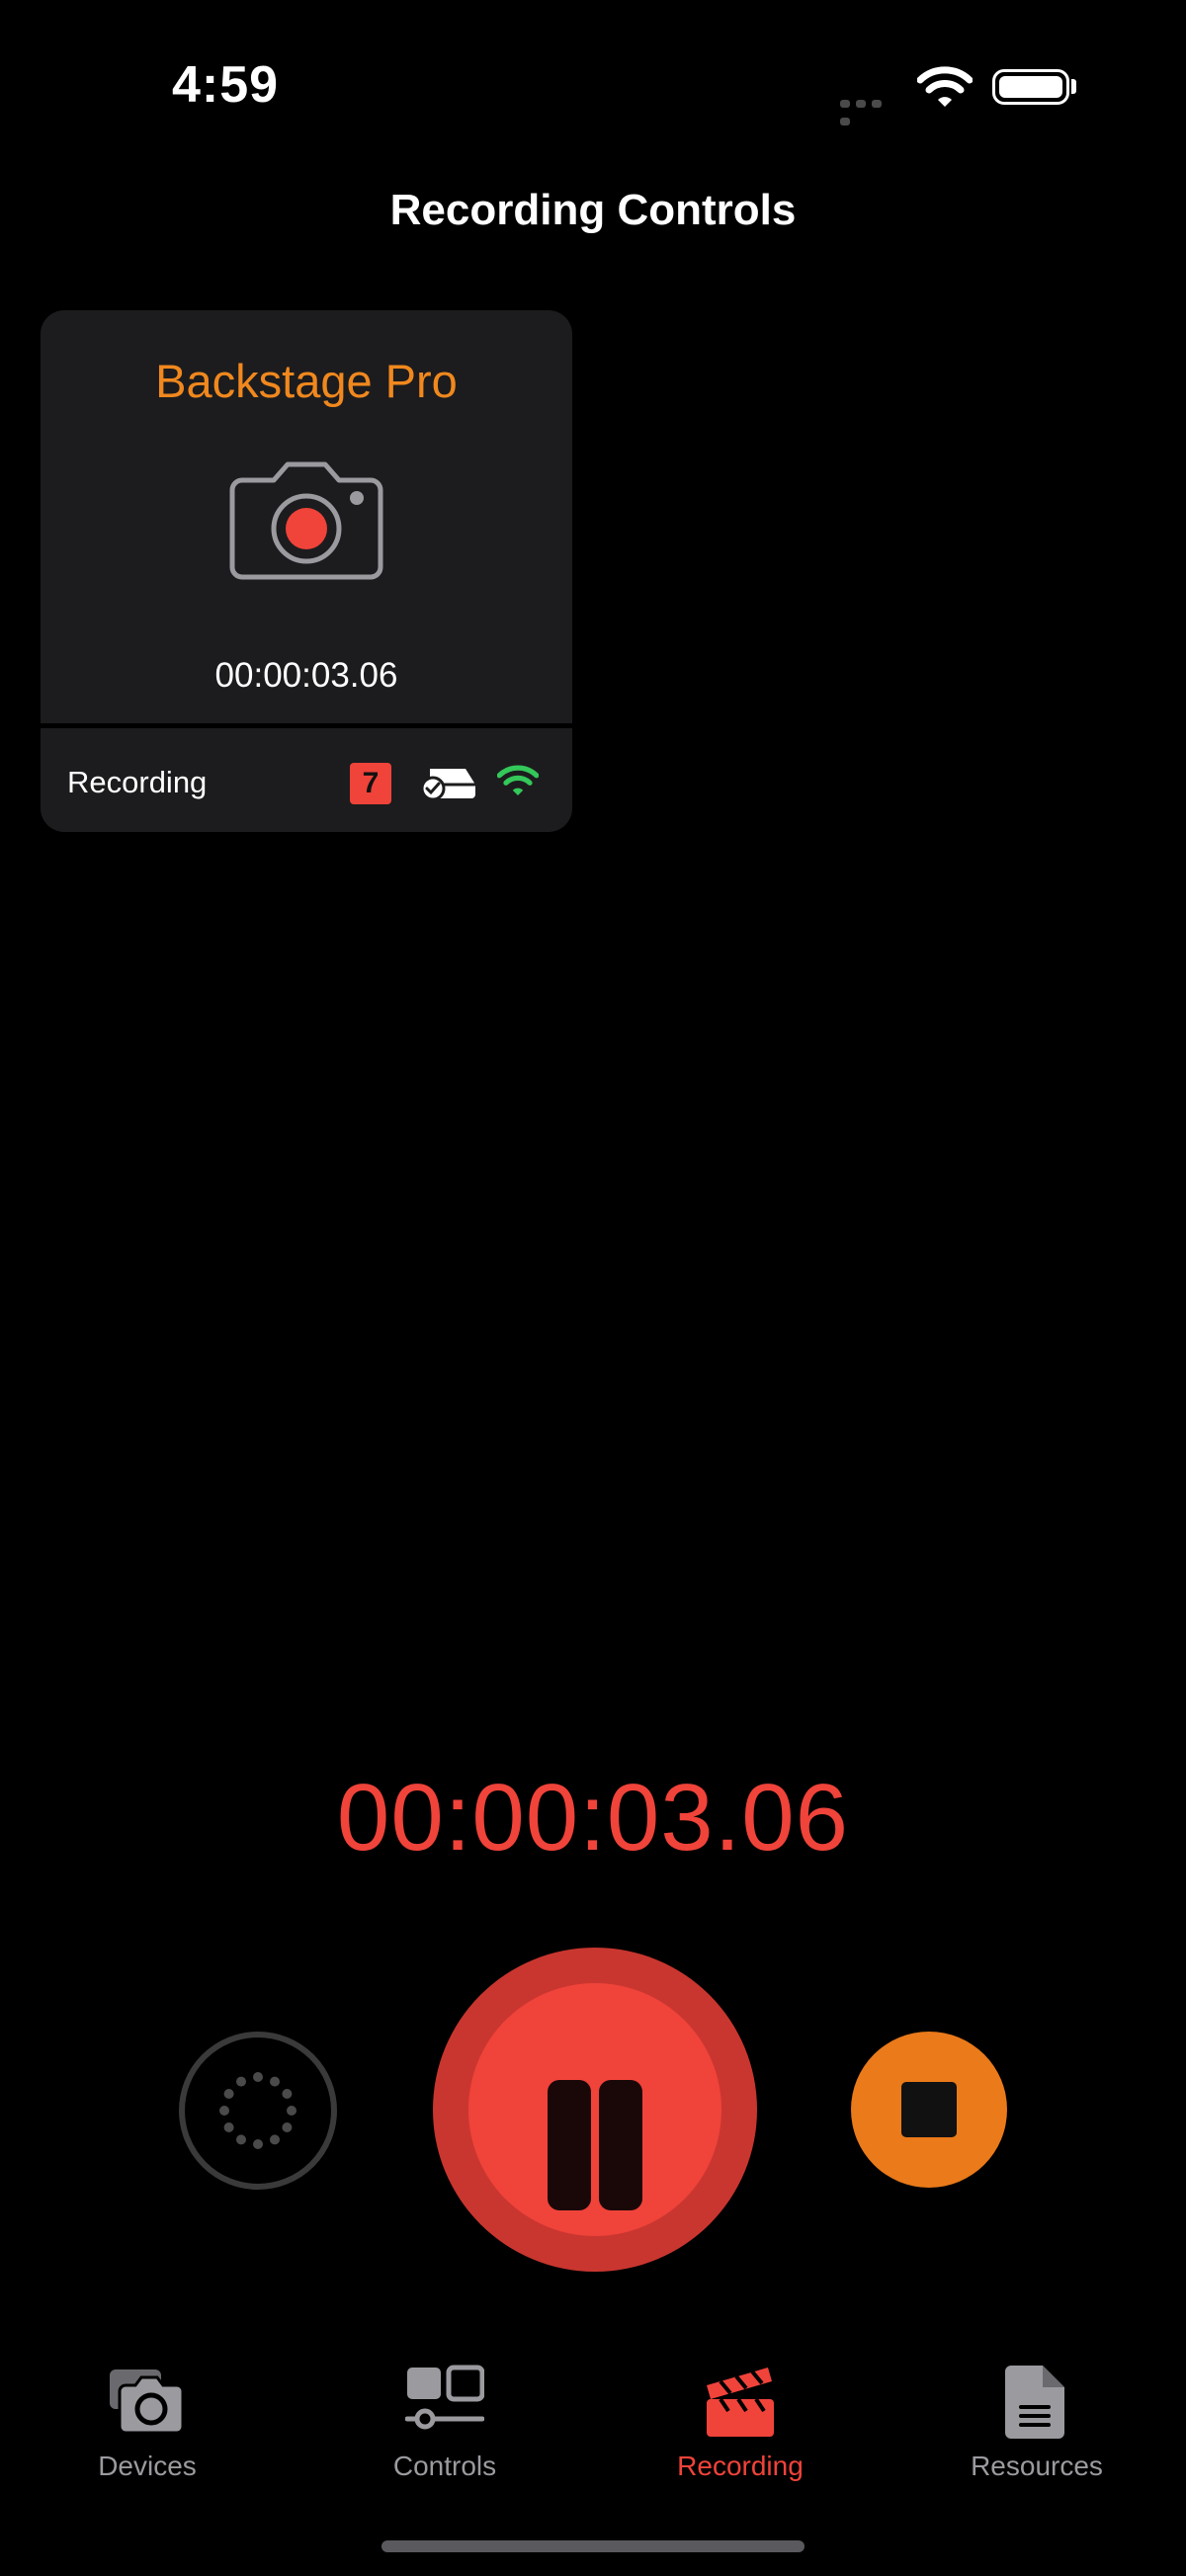  Describe the element at coordinates (1037, 2466) in the screenshot. I see `tab-label: Resources` at that location.